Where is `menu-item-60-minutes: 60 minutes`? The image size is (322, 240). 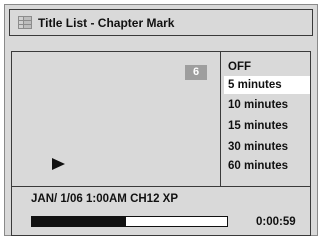 menu-item-60-minutes: 60 minutes is located at coordinates (267, 166).